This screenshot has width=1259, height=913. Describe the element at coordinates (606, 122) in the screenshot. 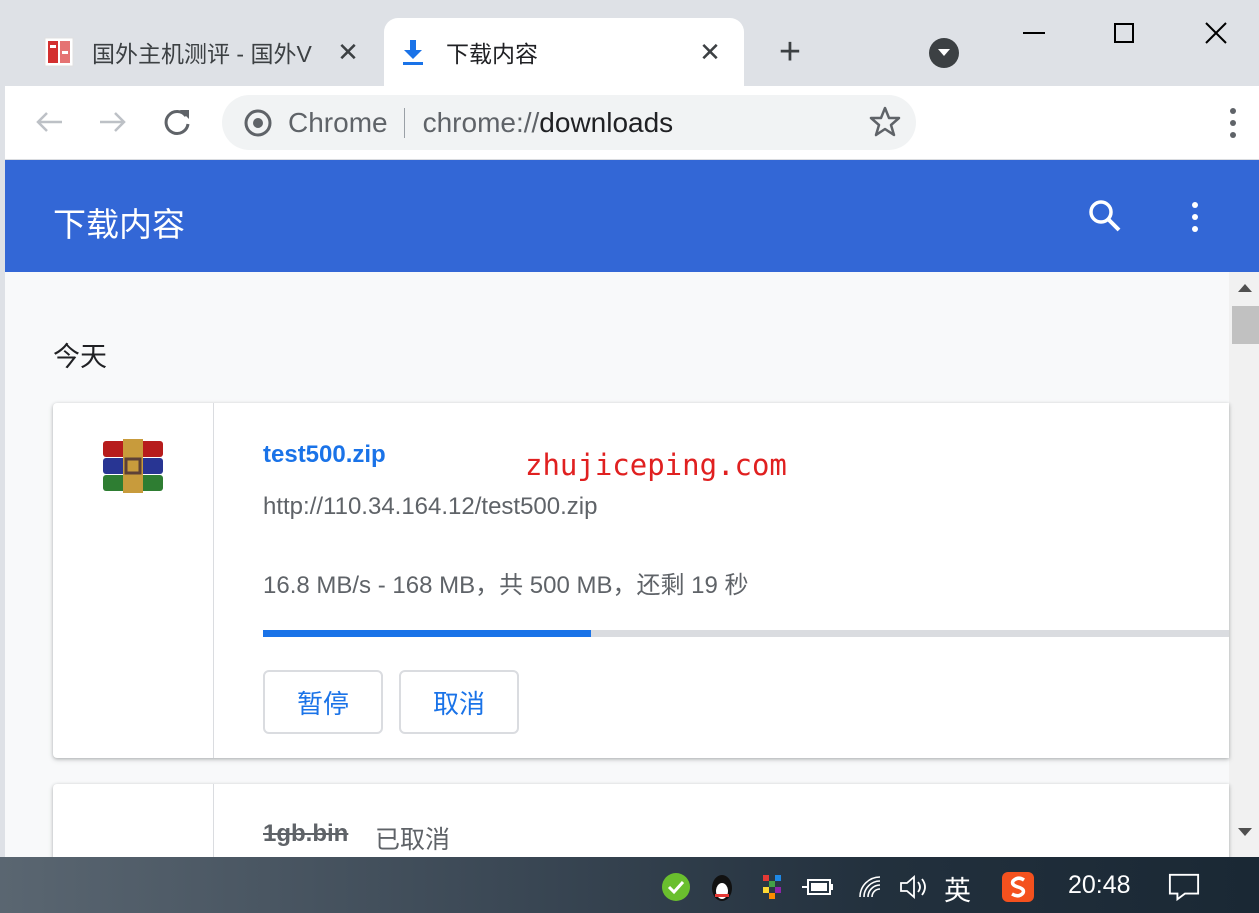

I see `url-path: downloads` at that location.